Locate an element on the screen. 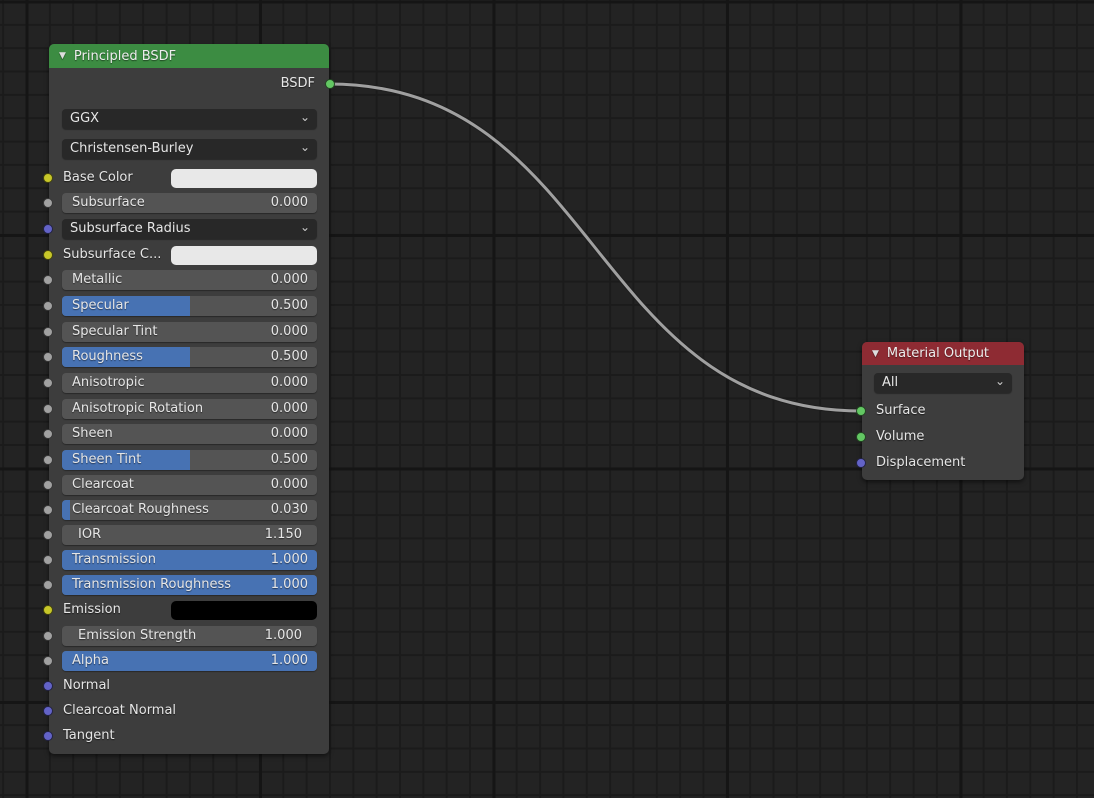  input-row: Clearcoat 0.000 is located at coordinates (186, 485).